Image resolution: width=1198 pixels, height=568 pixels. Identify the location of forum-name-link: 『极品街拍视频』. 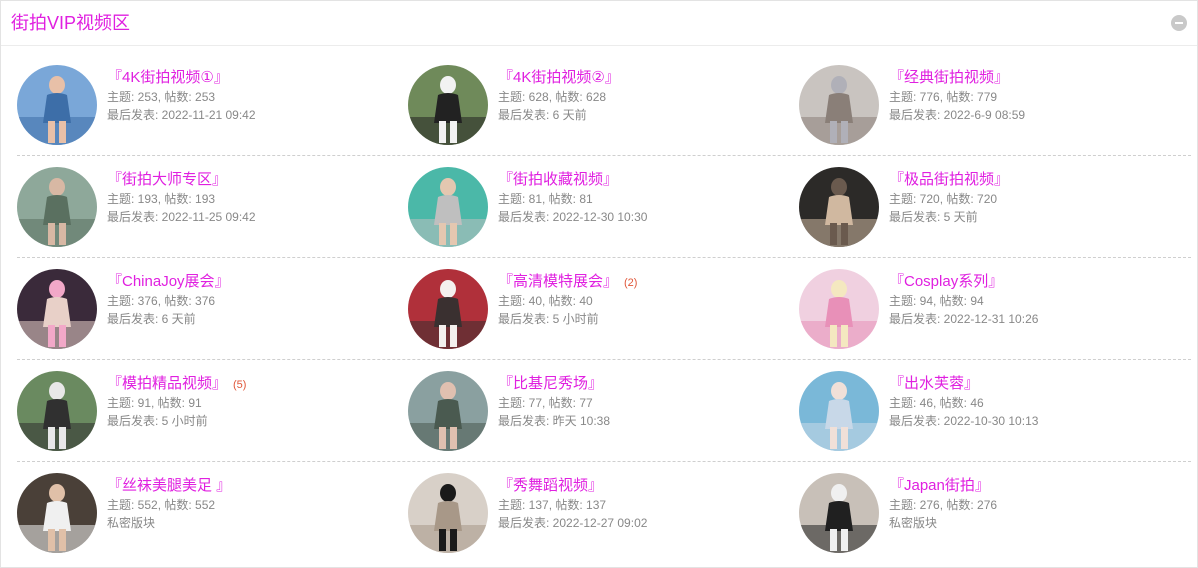
(949, 180).